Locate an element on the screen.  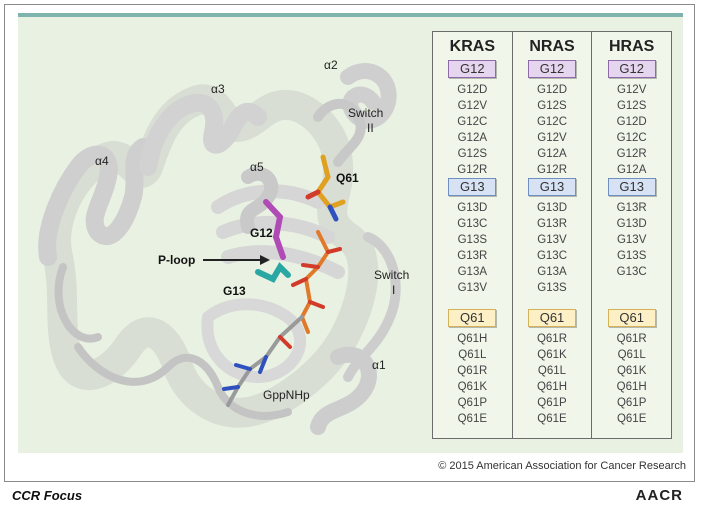
label-alpha1: α1 is located at coordinates (379, 365).